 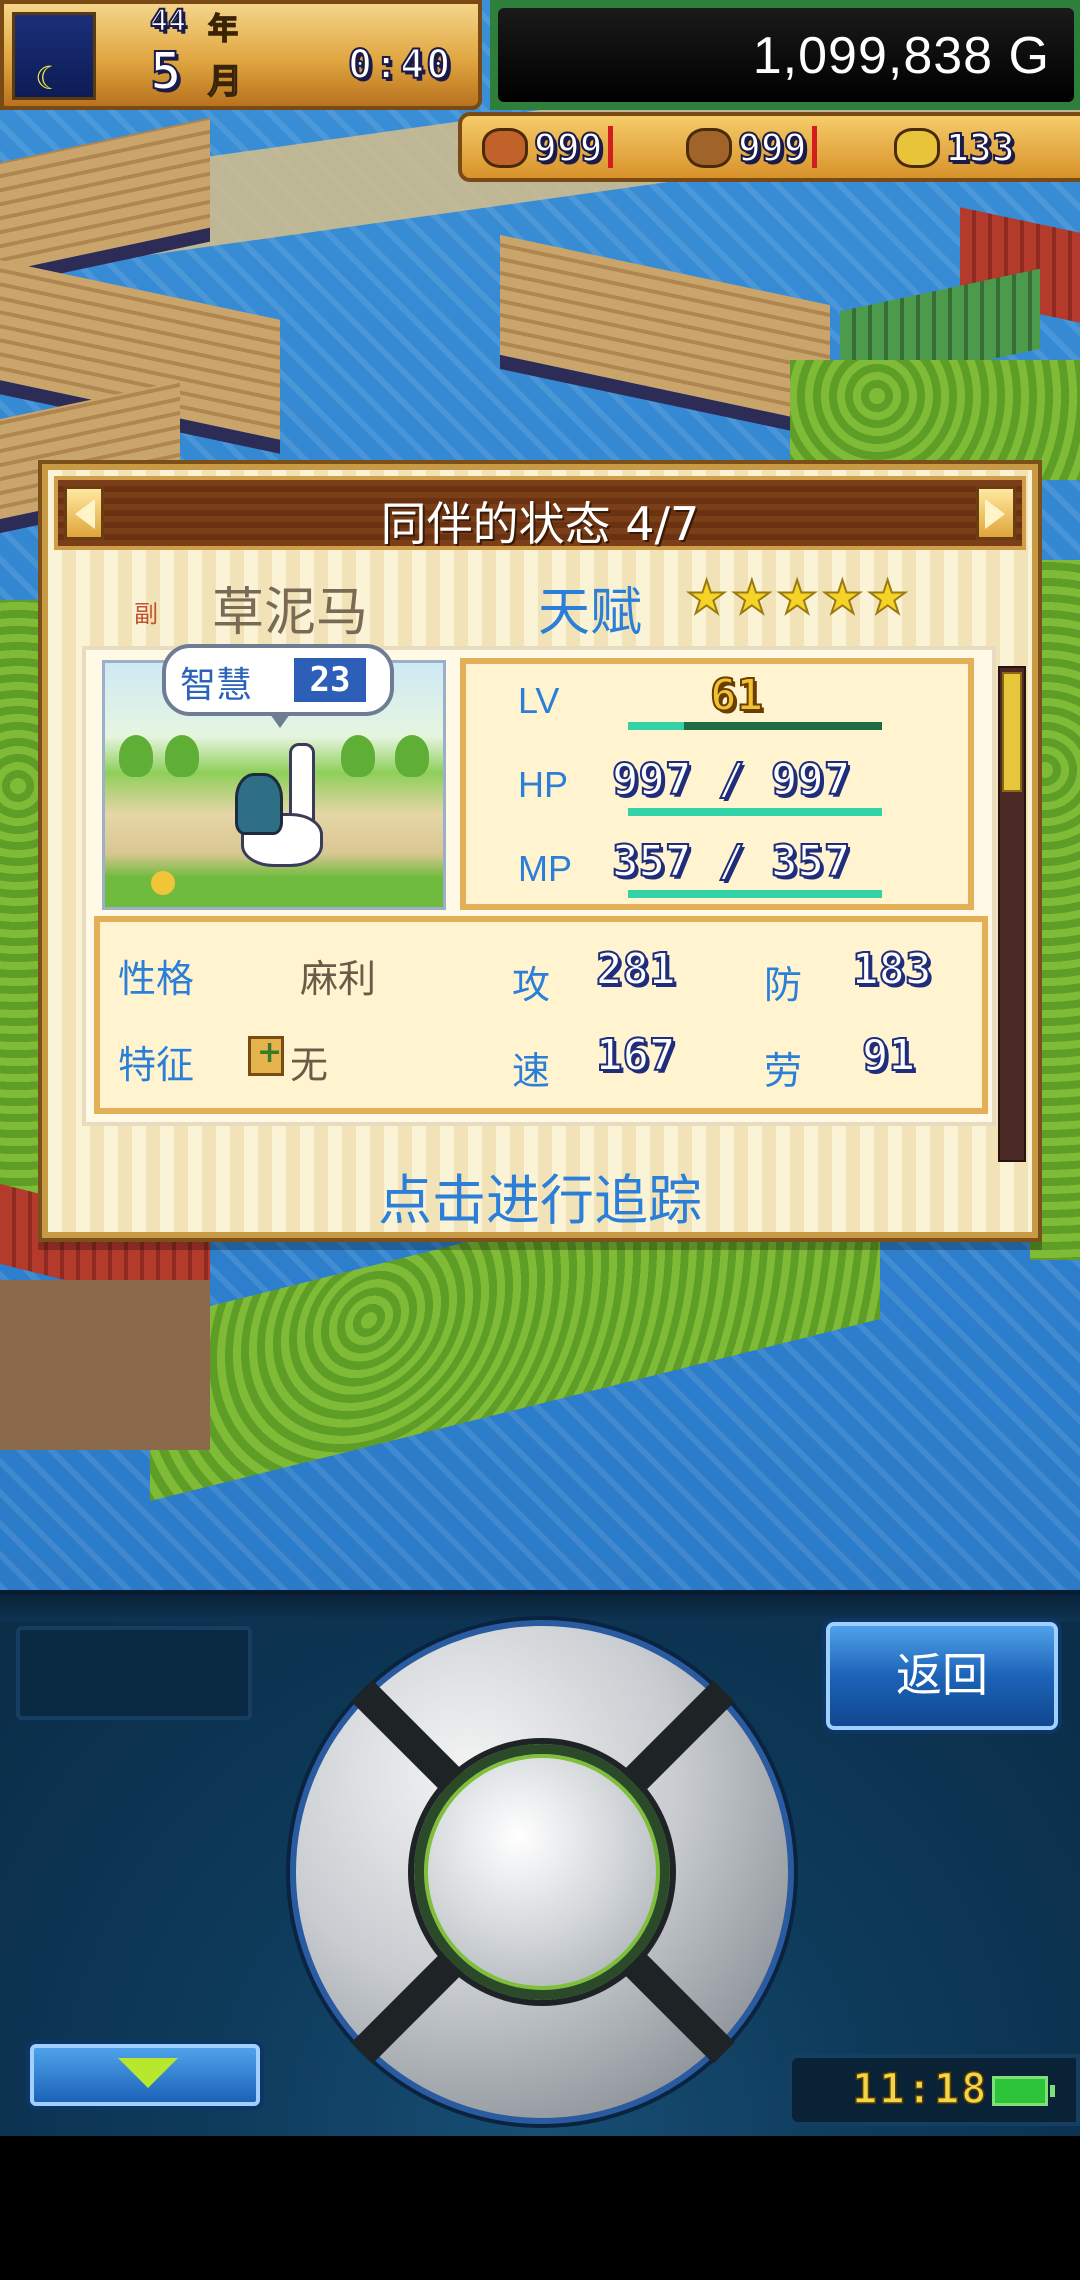 I want to click on defense-value: 183, so click(x=891, y=969).